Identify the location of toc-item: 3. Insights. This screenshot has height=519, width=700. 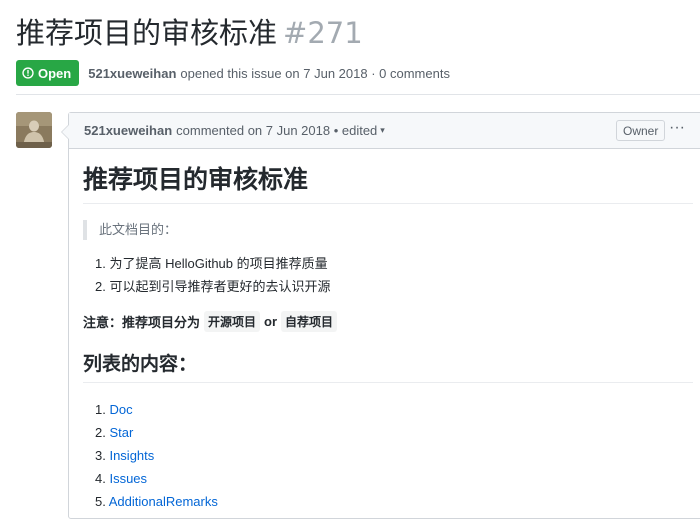
(394, 455).